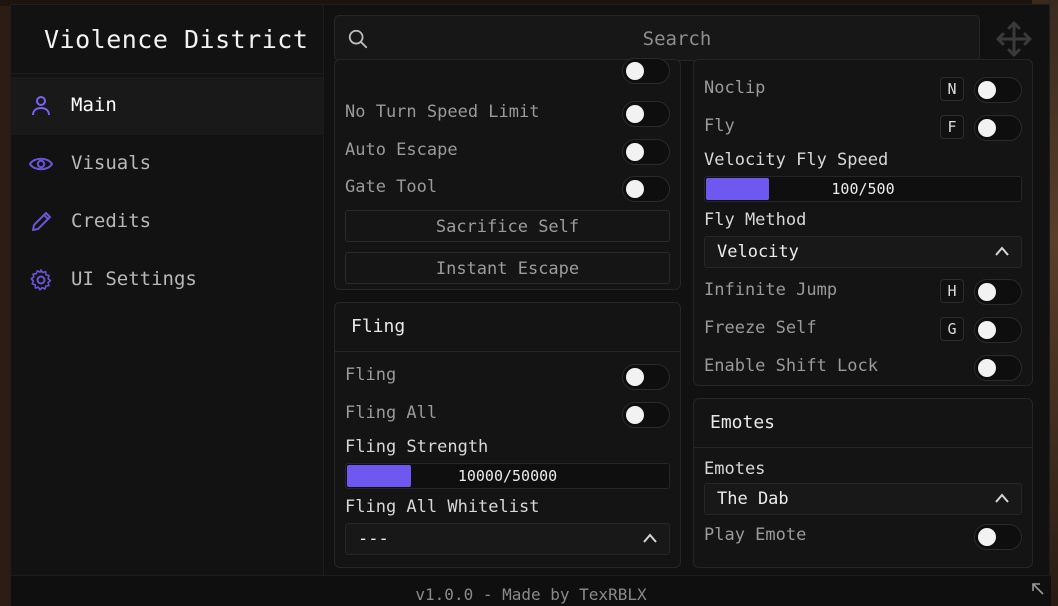 The width and height of the screenshot is (1058, 606). Describe the element at coordinates (1038, 589) in the screenshot. I see `resize-icon` at that location.